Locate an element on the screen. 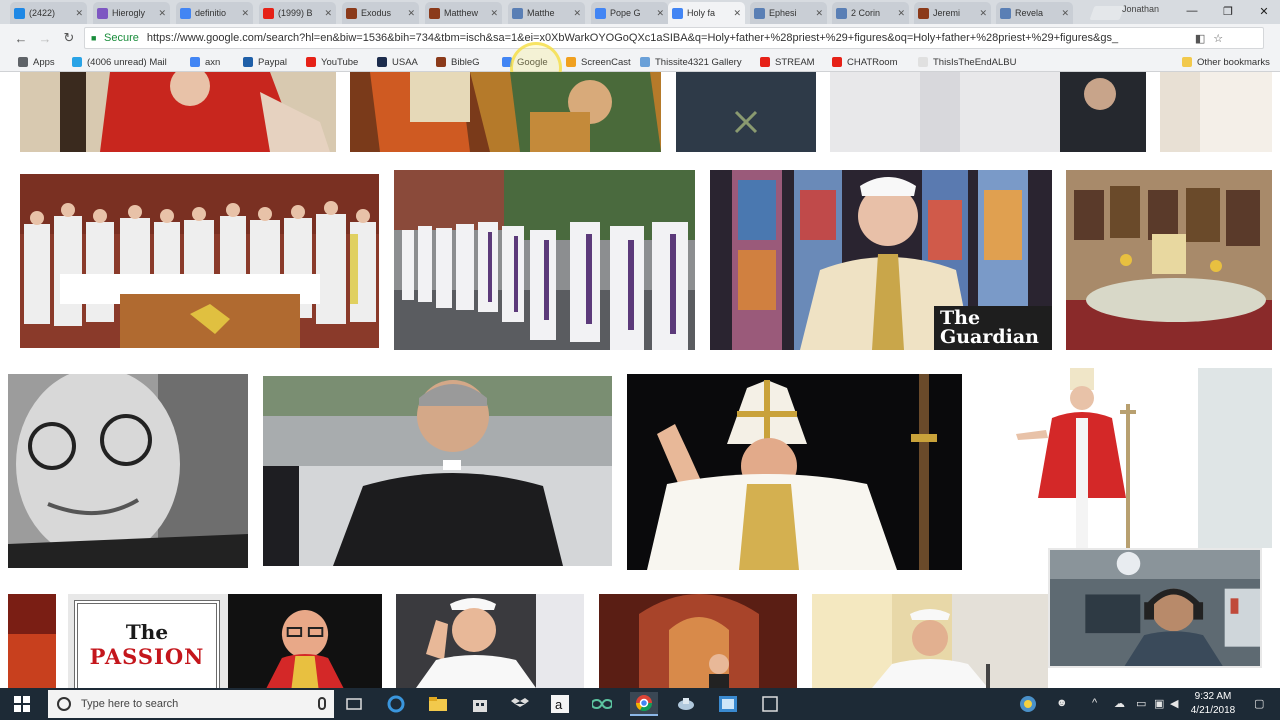 The image size is (1280, 720). close-window-icon: ✕ is located at coordinates (1264, 11).